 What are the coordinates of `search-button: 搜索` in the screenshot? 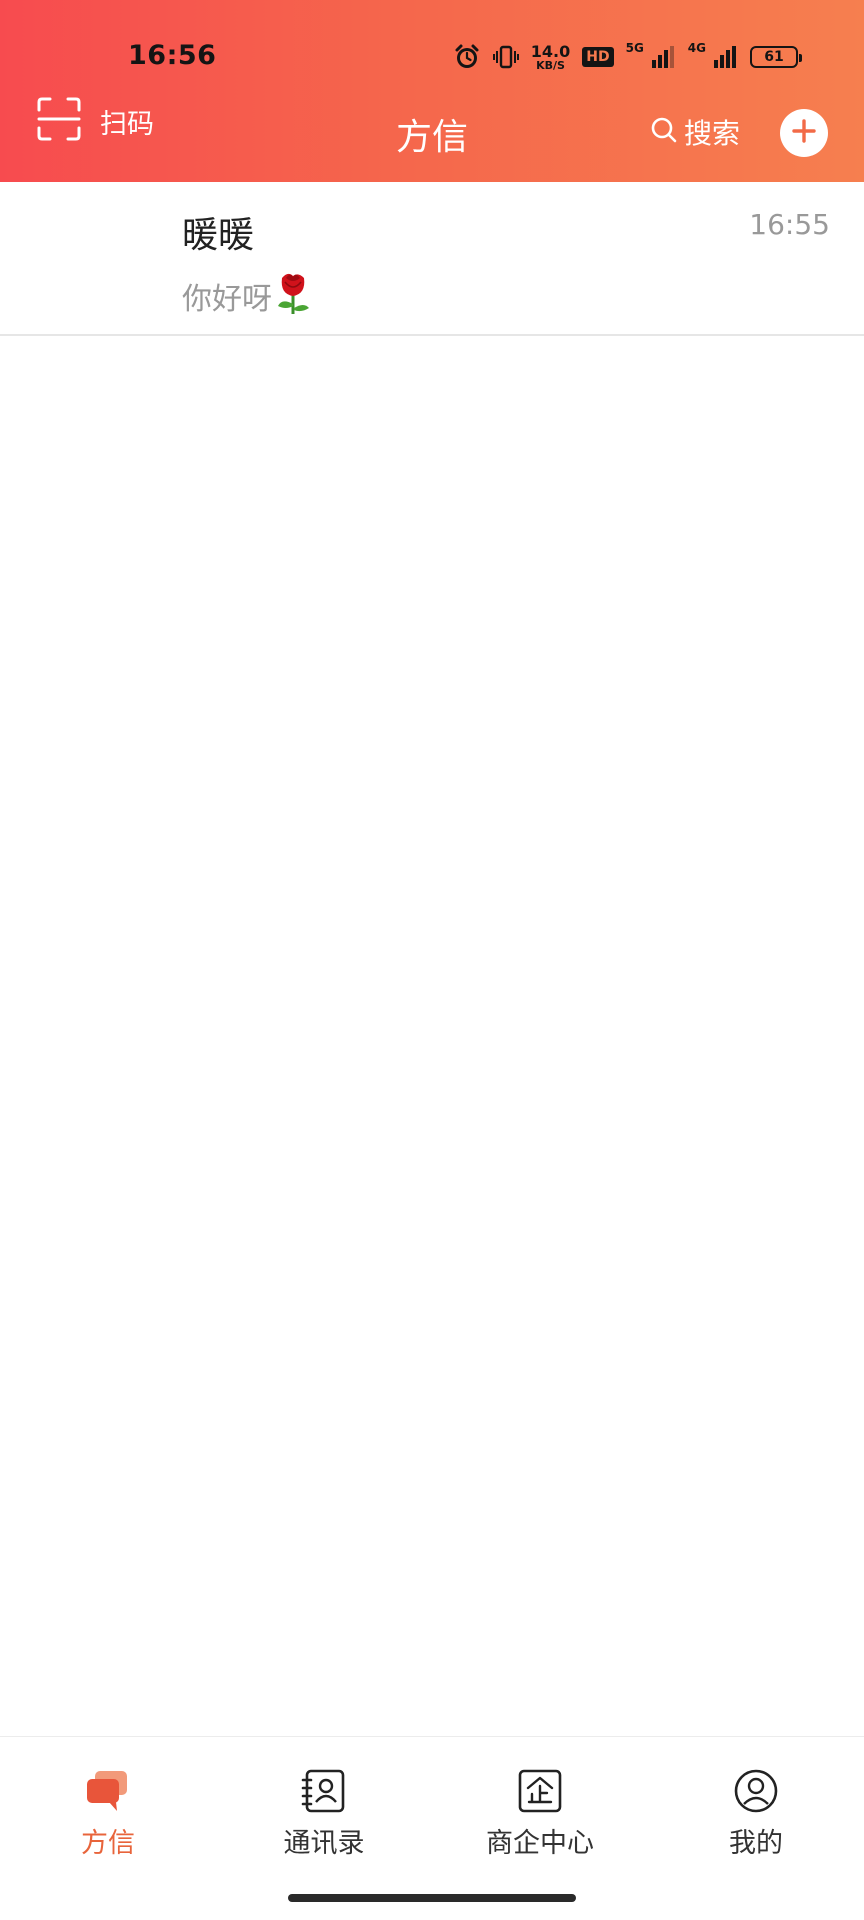 It's located at (695, 132).